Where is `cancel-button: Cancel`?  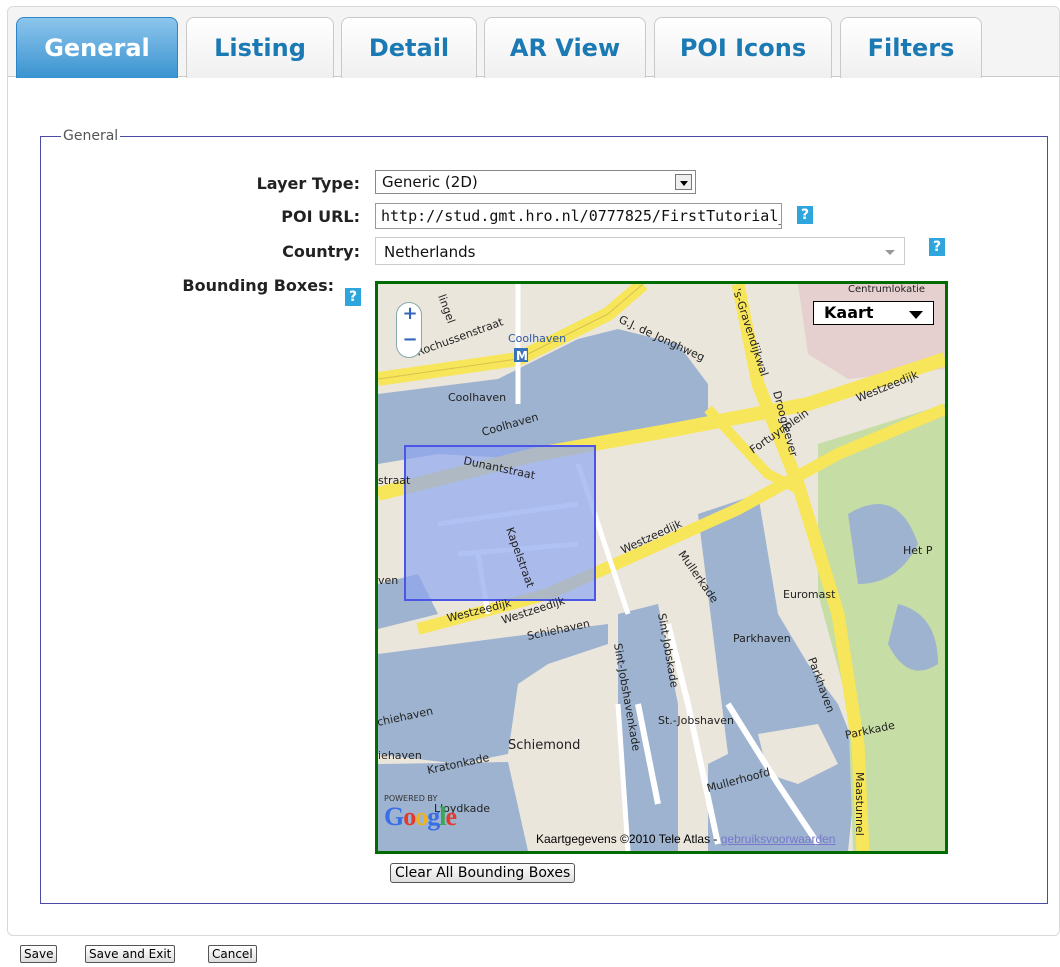
cancel-button: Cancel is located at coordinates (232, 954).